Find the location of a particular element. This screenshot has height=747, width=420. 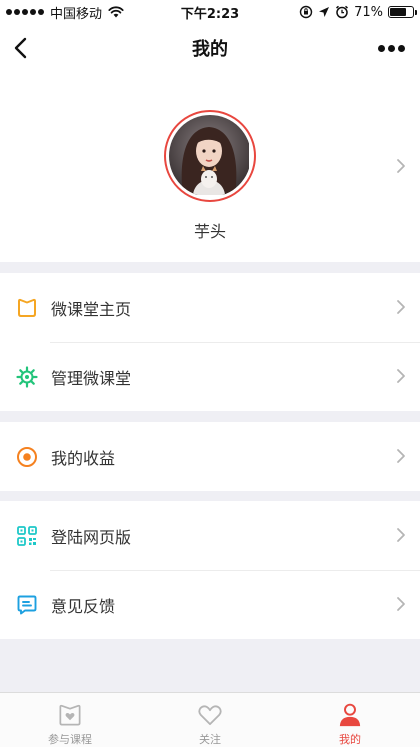

more-dots-icon is located at coordinates (393, 48).